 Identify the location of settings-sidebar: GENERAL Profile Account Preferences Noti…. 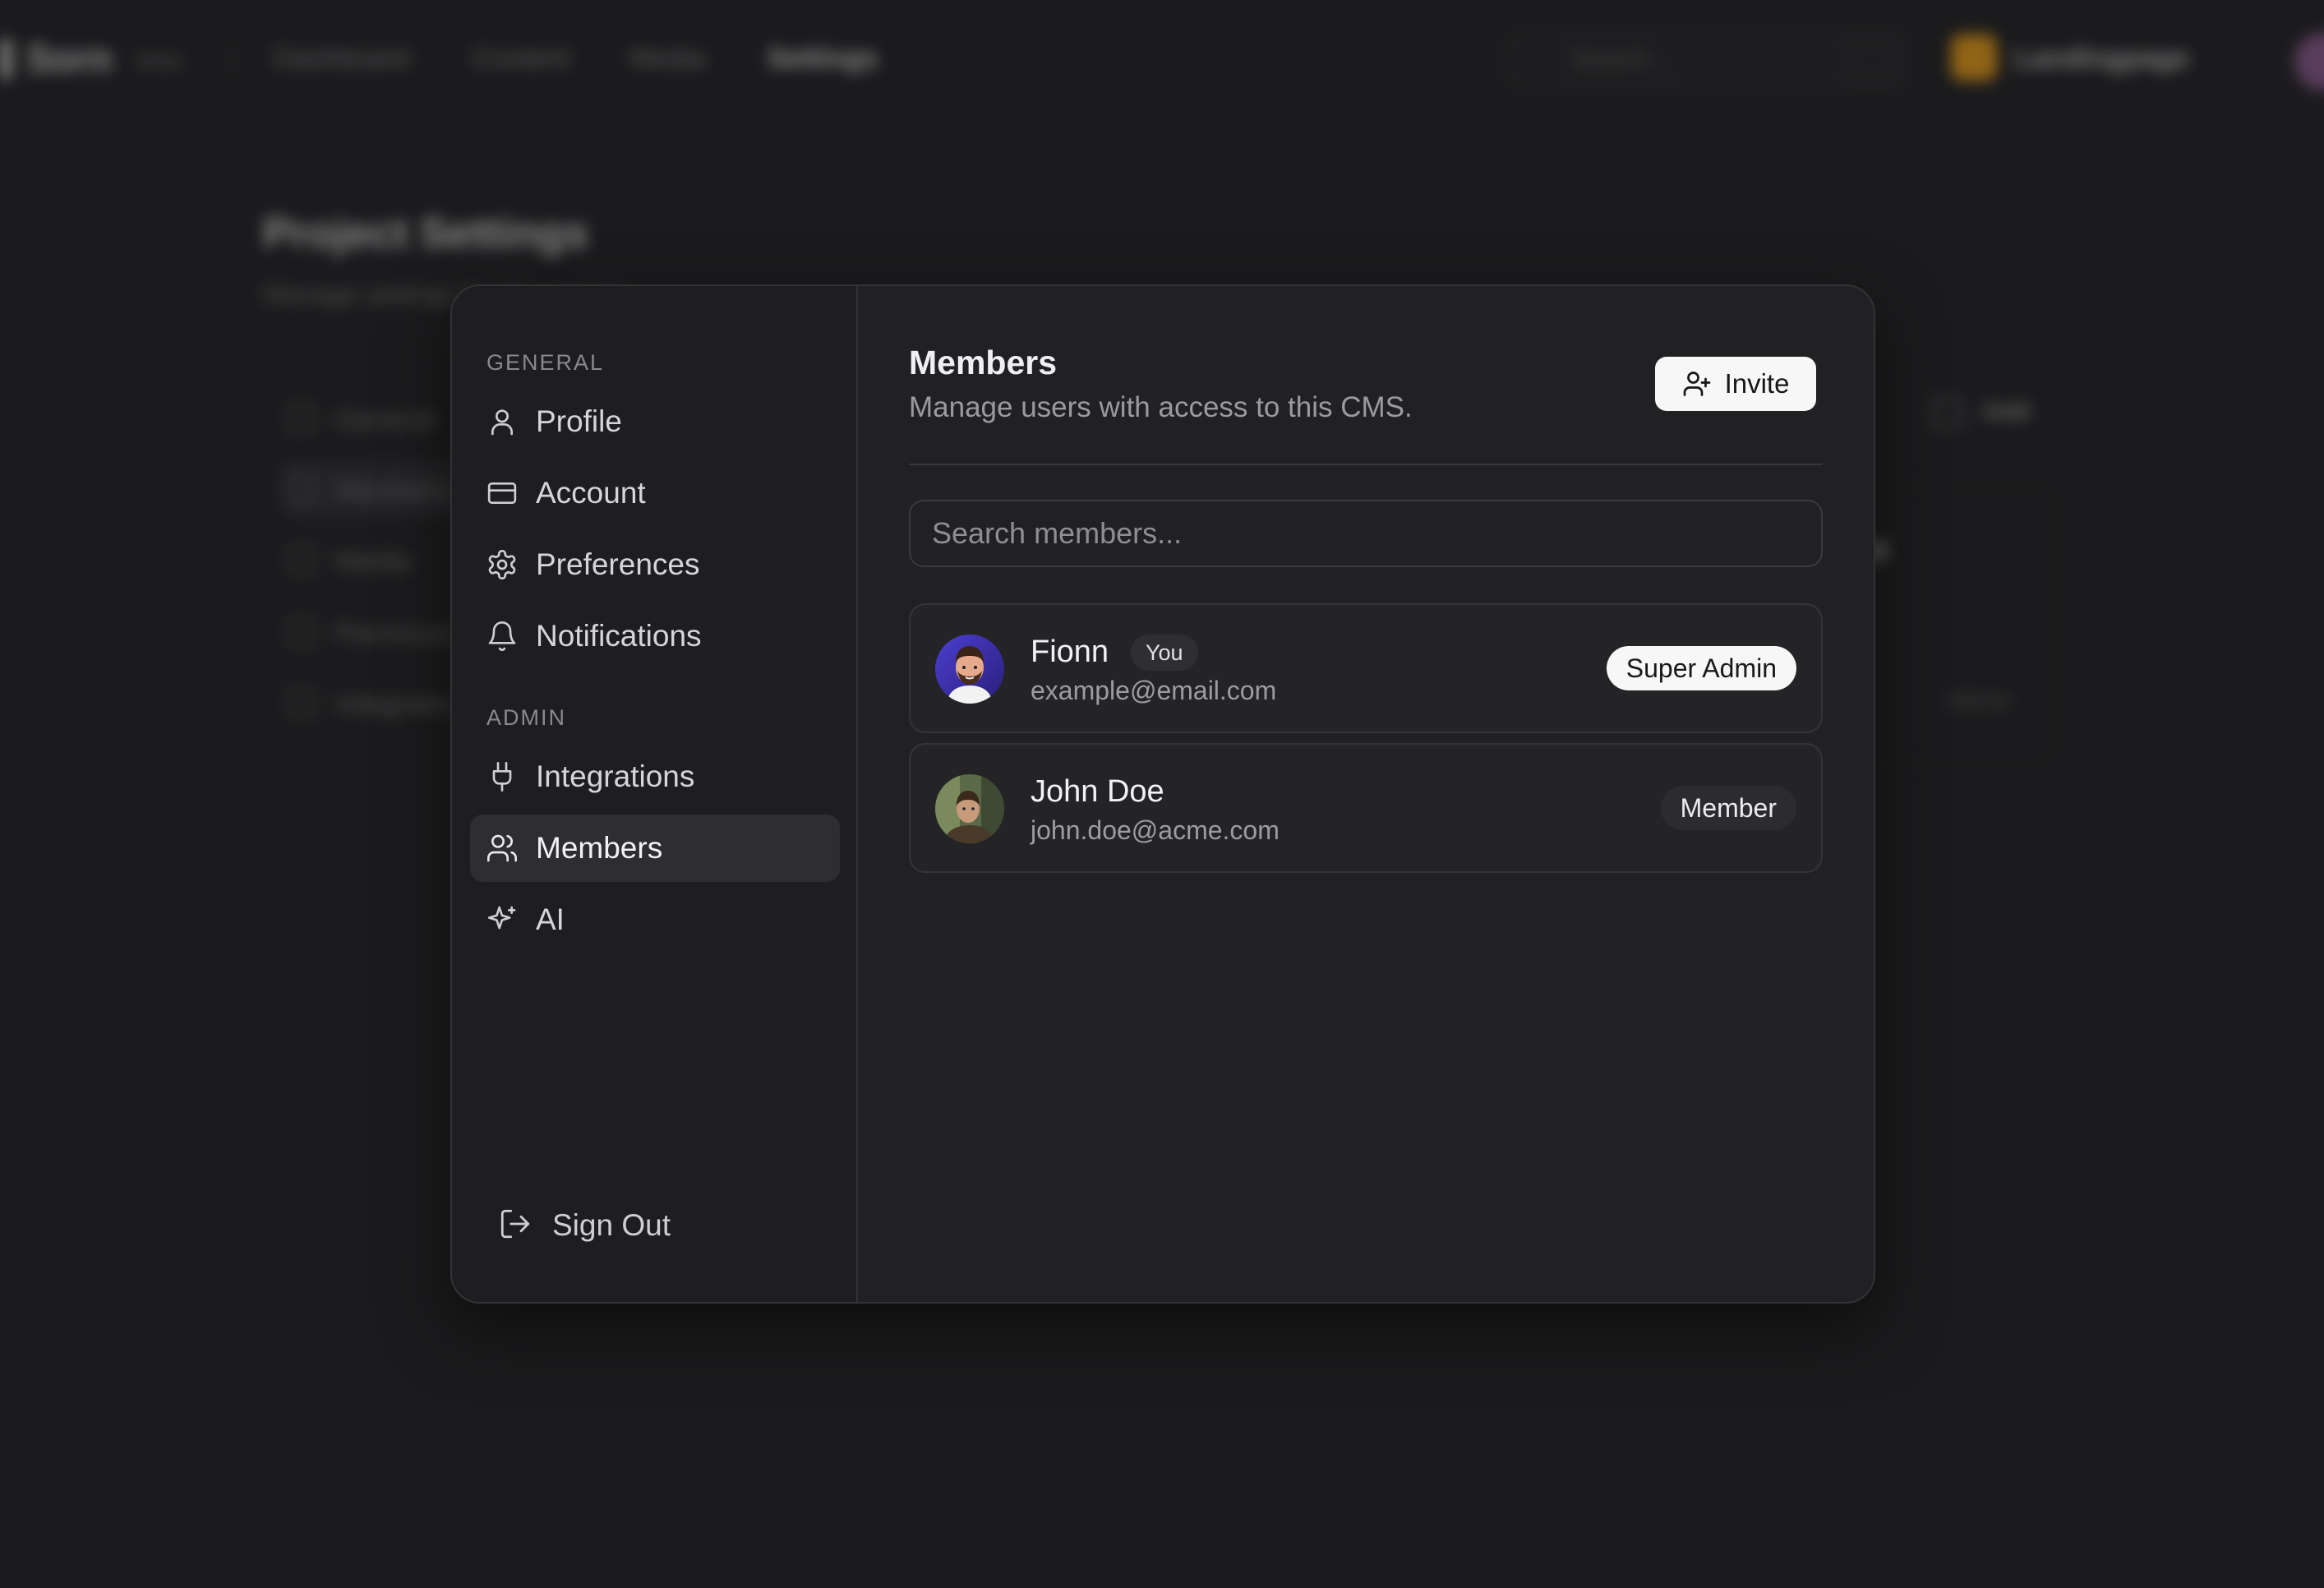
(655, 794).